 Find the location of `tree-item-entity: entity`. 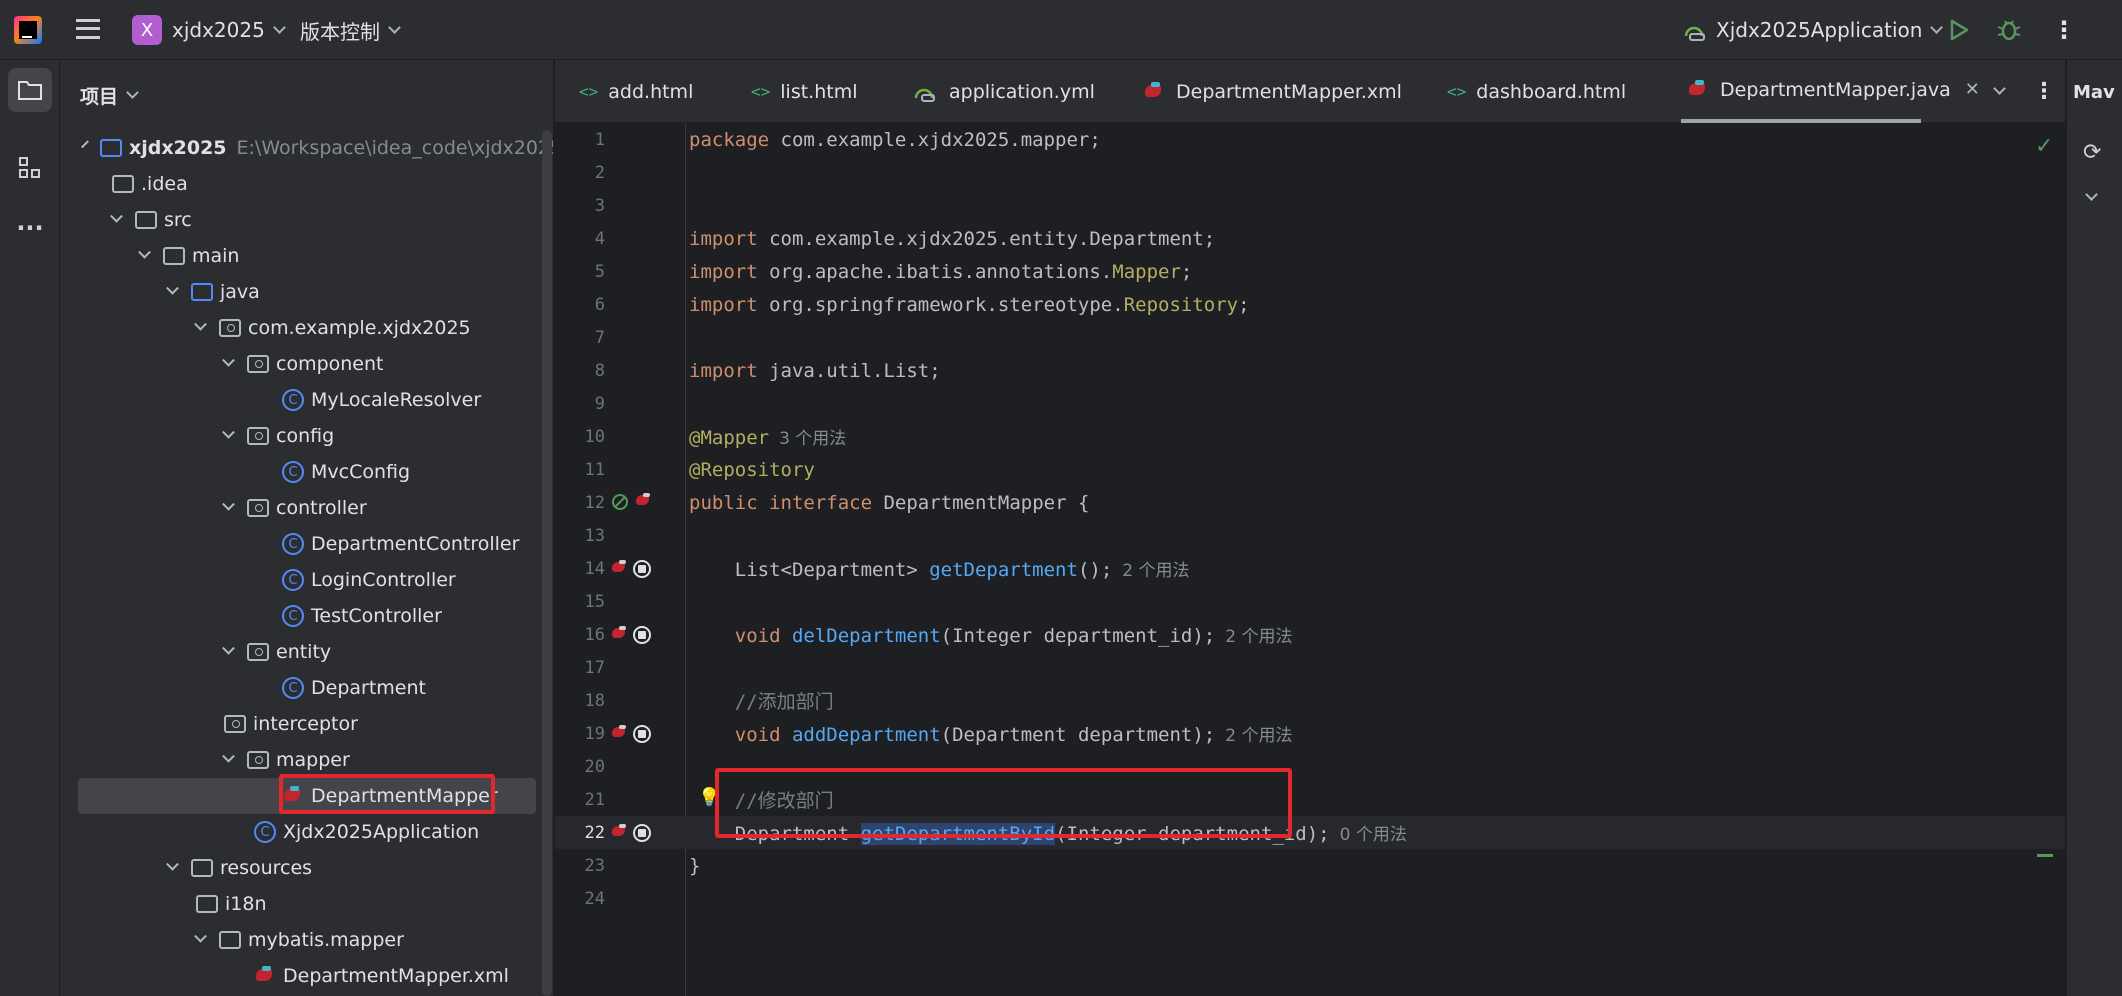

tree-item-entity: entity is located at coordinates (306, 652).